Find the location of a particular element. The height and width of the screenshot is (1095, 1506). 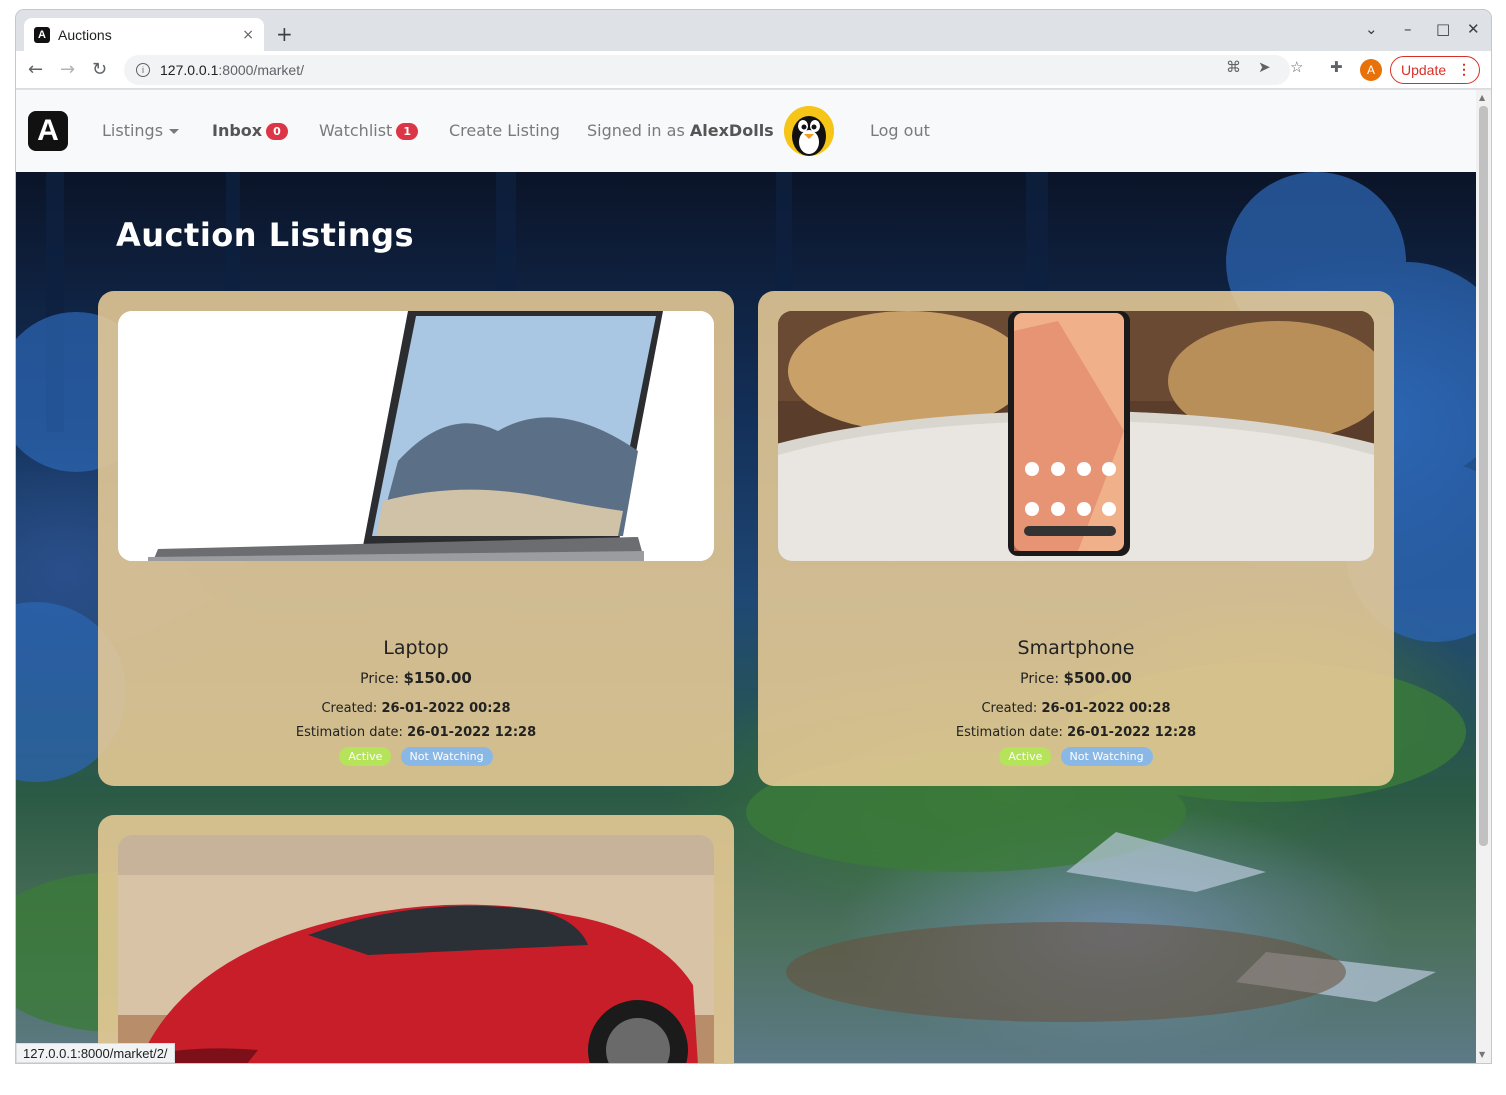

listing-name: Laptop is located at coordinates (416, 648).